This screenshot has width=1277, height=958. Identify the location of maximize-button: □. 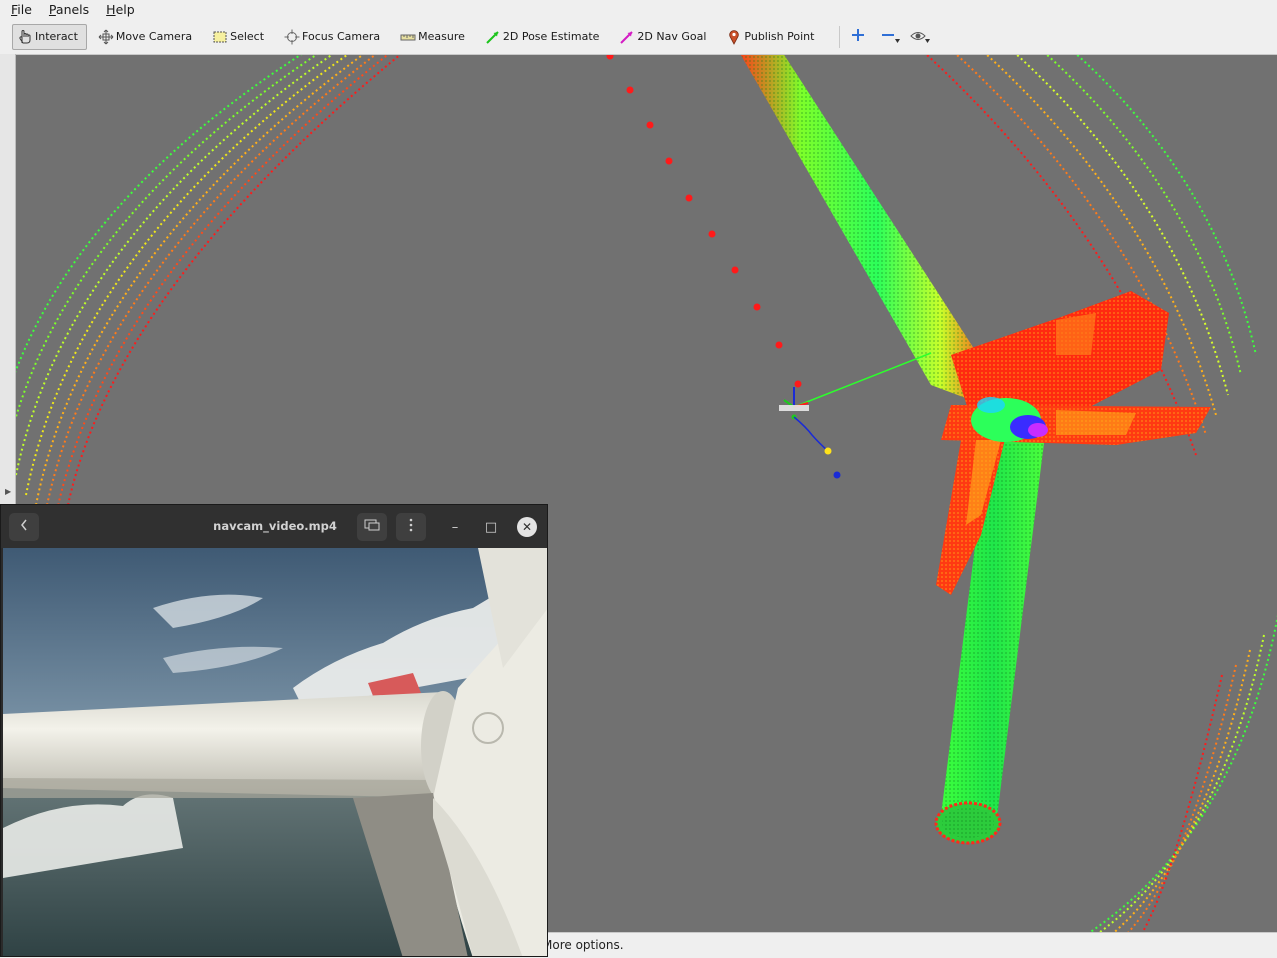
(491, 527).